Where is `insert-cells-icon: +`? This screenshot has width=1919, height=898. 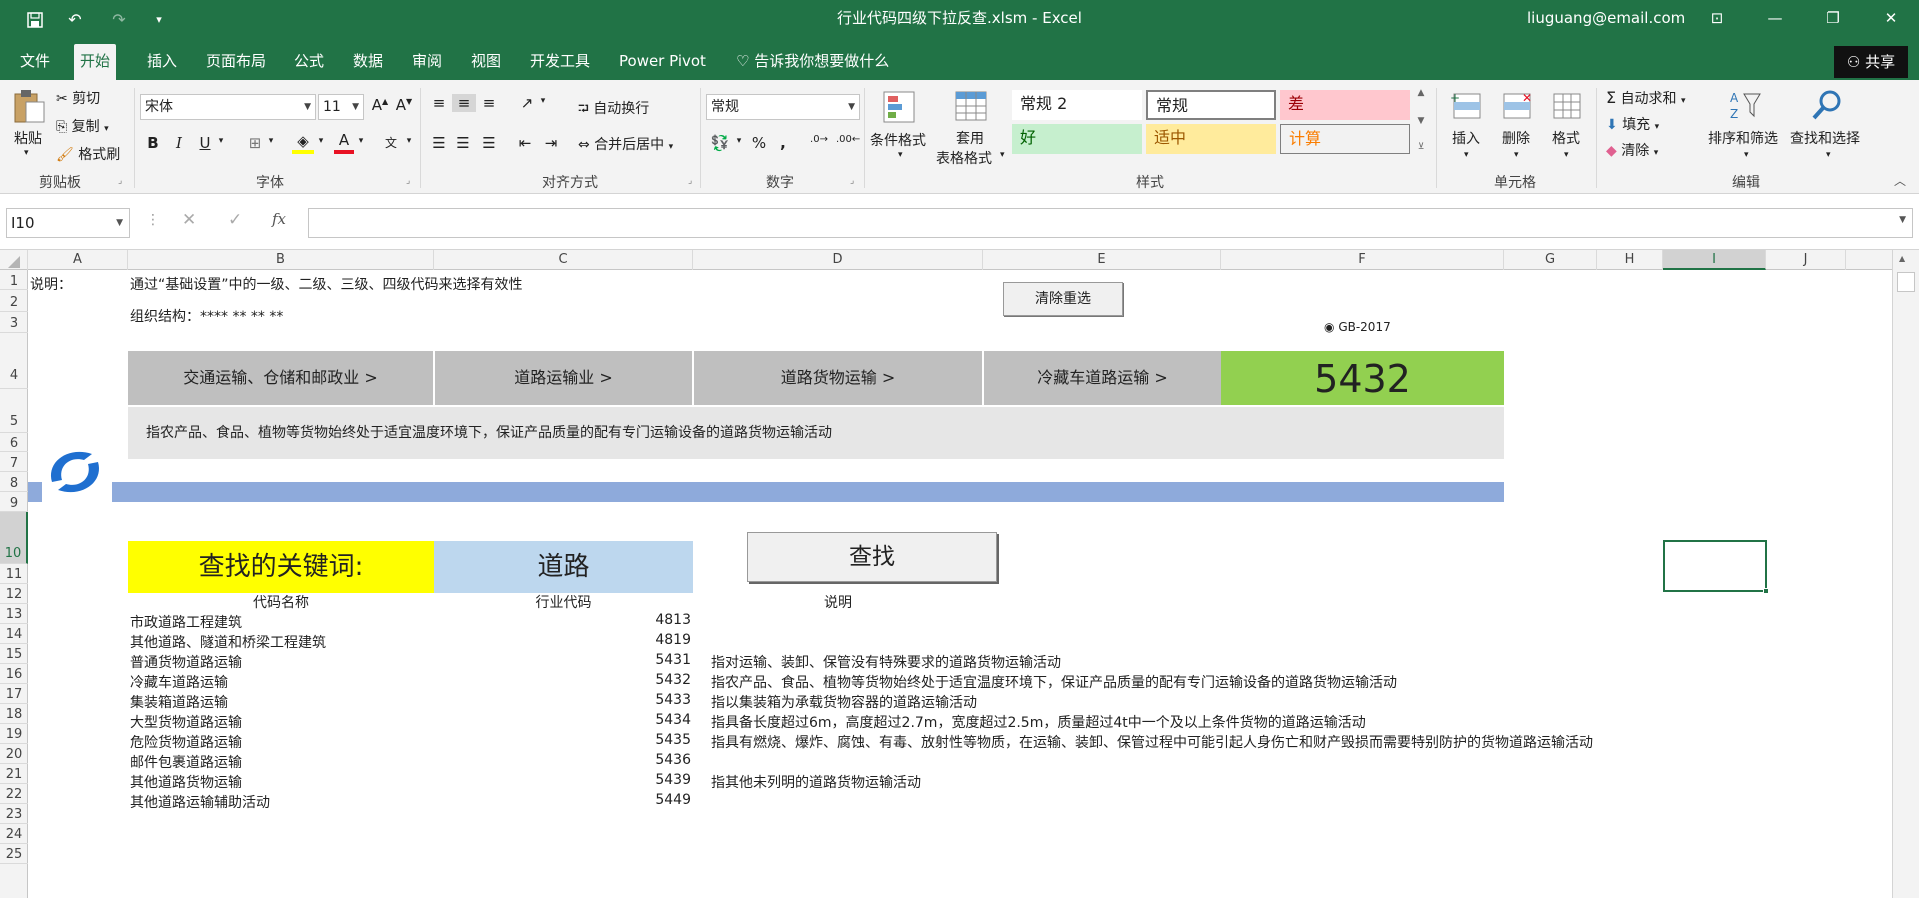 insert-cells-icon: + is located at coordinates (1467, 107).